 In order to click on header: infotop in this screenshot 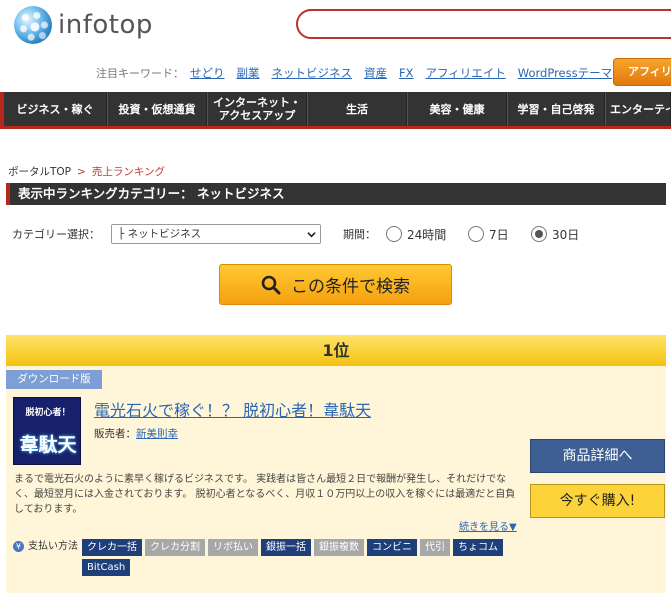, I will do `click(335, 26)`.